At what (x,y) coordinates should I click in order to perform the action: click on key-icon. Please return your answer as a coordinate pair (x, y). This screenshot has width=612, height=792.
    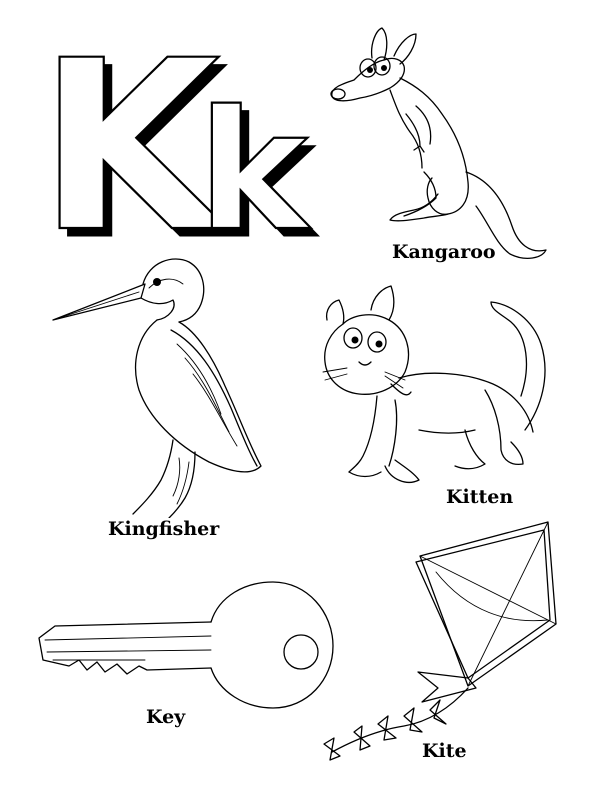
    Looking at the image, I should click on (186, 645).